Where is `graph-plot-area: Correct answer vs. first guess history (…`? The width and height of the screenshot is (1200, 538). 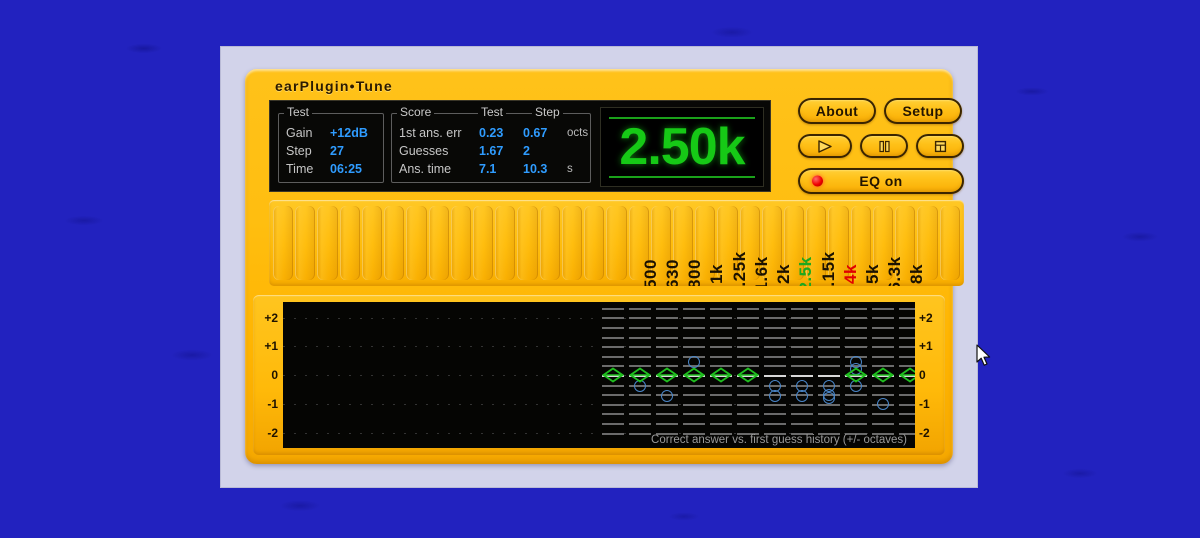 graph-plot-area: Correct answer vs. first guess history (… is located at coordinates (599, 375).